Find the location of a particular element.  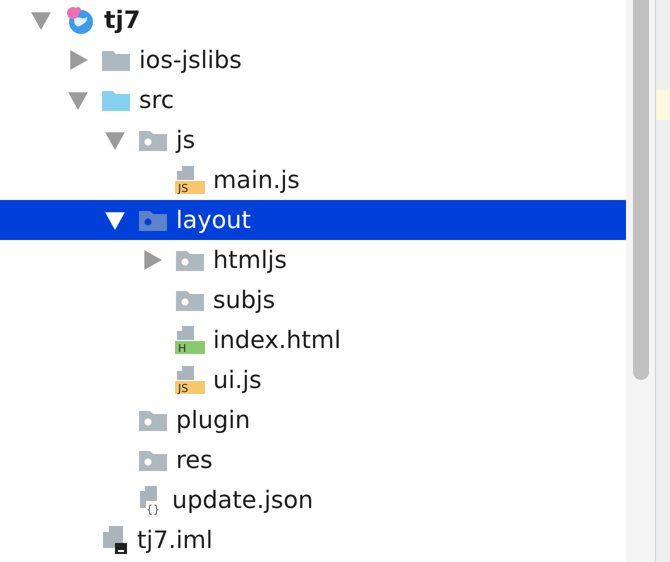

tree-item: layout is located at coordinates (313, 220).